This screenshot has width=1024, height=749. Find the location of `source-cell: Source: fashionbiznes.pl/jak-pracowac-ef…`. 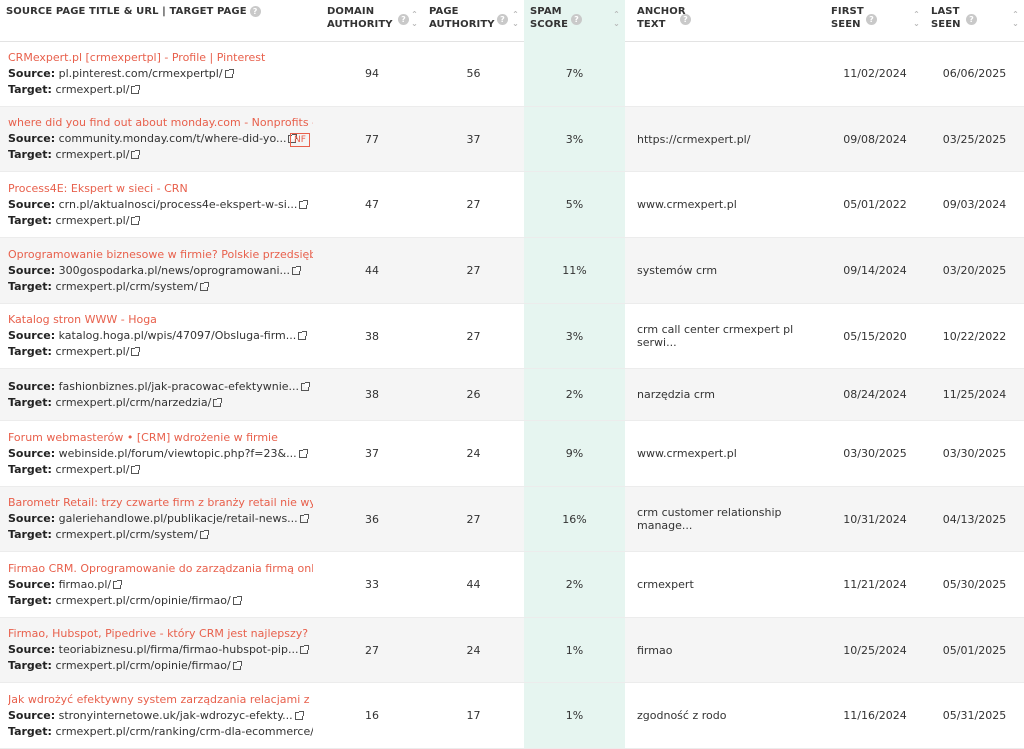

source-cell: Source: fashionbiznes.pl/jak-pracowac-ef… is located at coordinates (160, 394).